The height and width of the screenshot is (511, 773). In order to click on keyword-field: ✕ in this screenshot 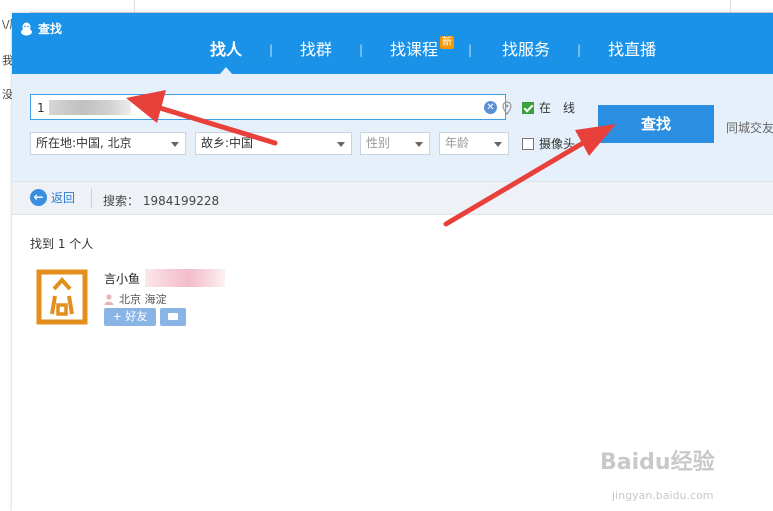, I will do `click(271, 107)`.